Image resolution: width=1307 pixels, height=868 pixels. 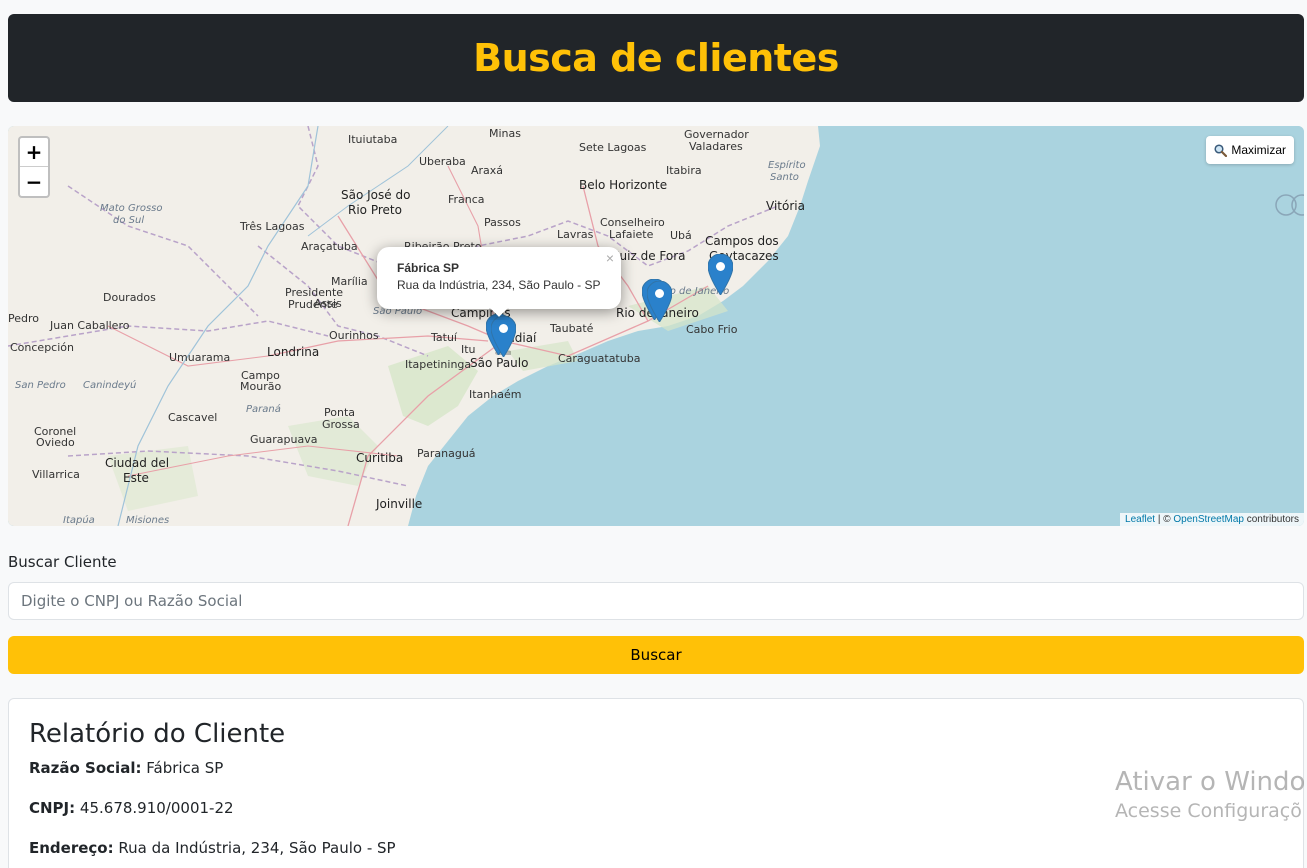 What do you see at coordinates (148, 520) in the screenshot?
I see `map-label: Misiones` at bounding box center [148, 520].